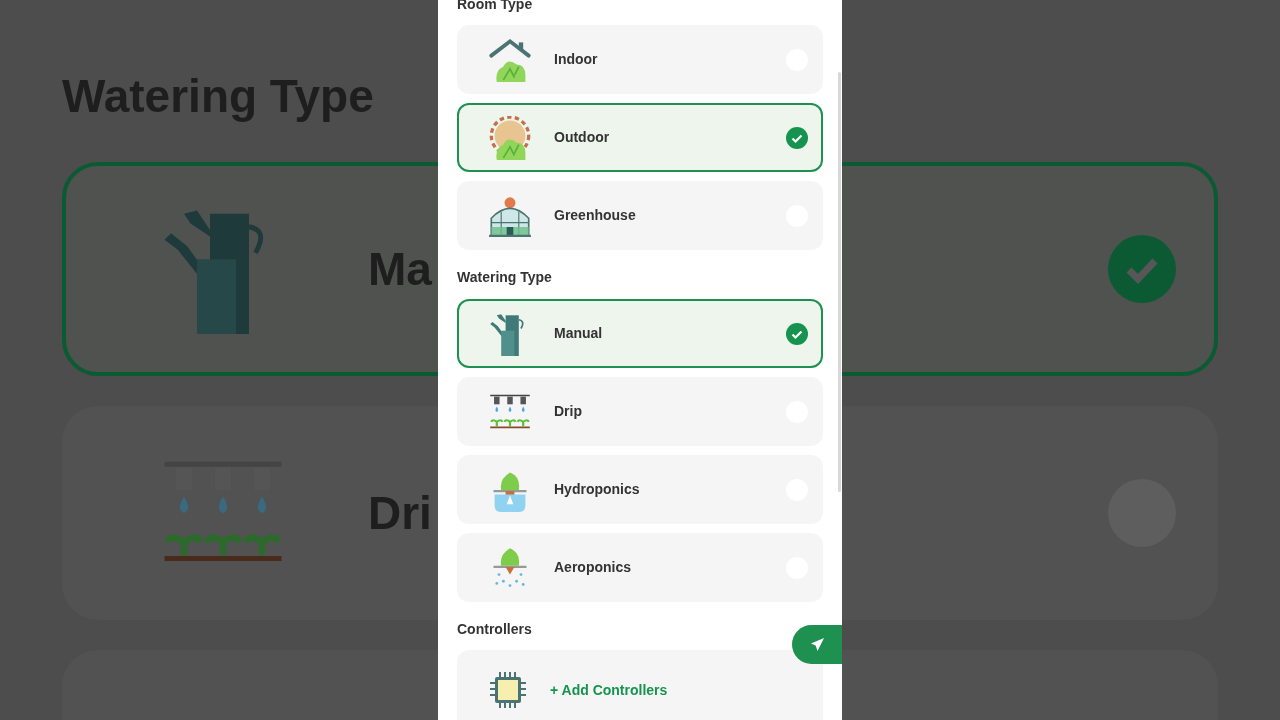 This screenshot has width=1280, height=720. I want to click on option-card: Hydroponics, so click(640, 489).